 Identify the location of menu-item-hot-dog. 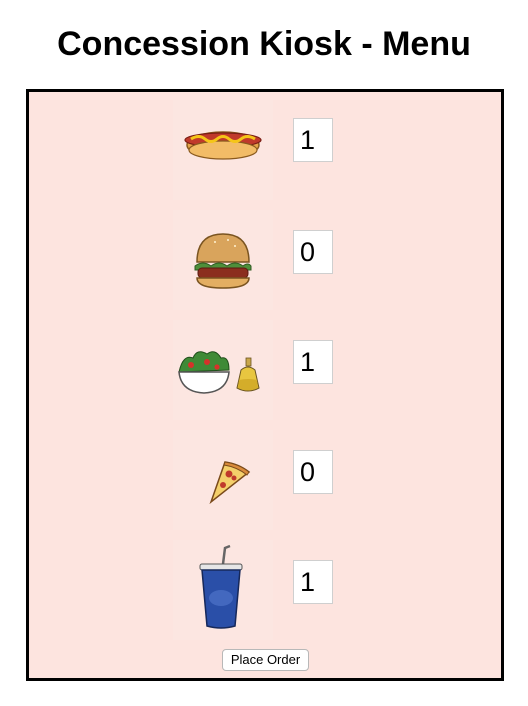
(265, 155).